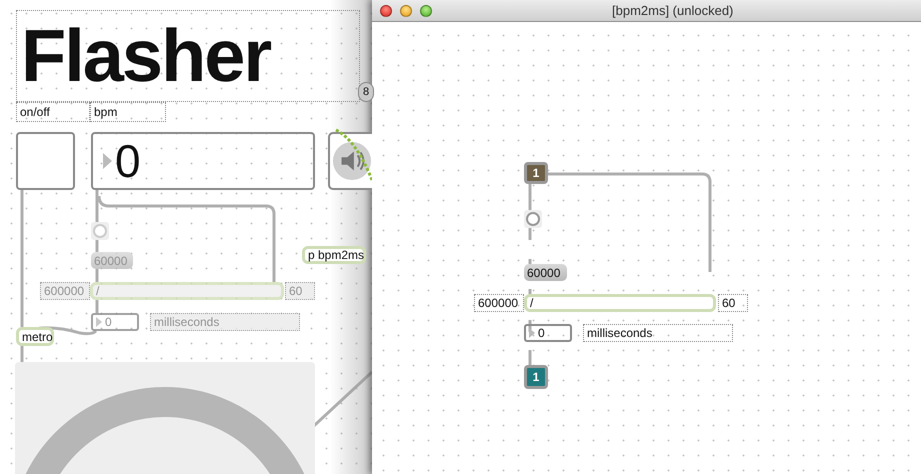  I want to click on speaker-button, so click(350, 161).